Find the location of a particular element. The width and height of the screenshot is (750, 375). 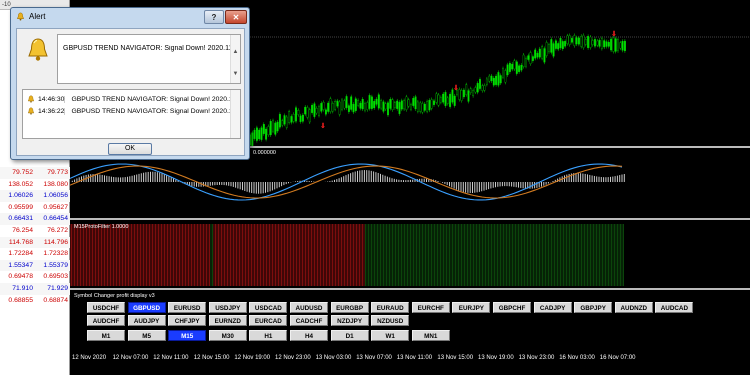

quote-bid: 71.910 is located at coordinates (22, 288).